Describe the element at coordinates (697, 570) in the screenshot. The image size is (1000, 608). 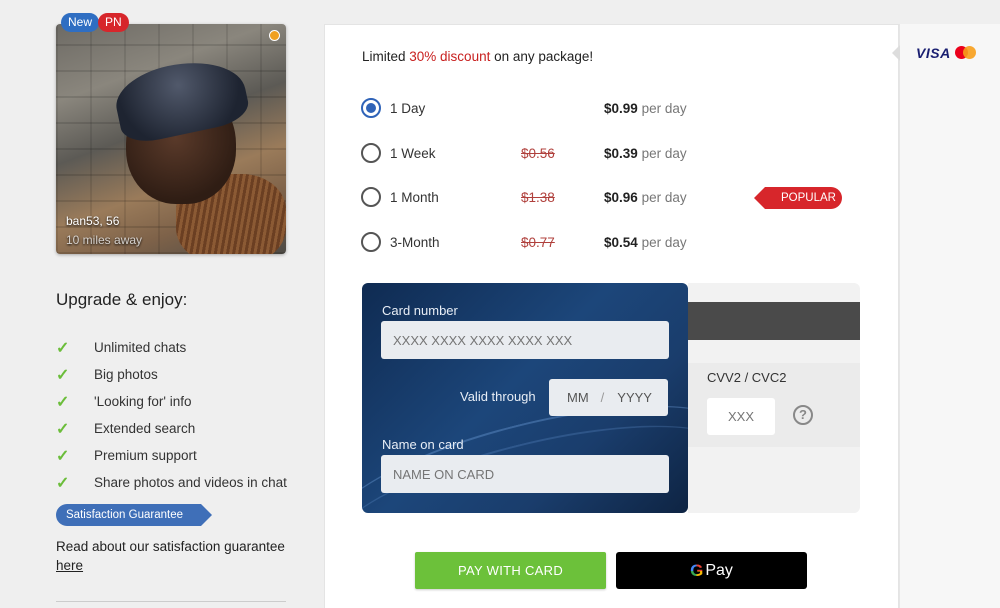
I see `google-g-icon: G` at that location.